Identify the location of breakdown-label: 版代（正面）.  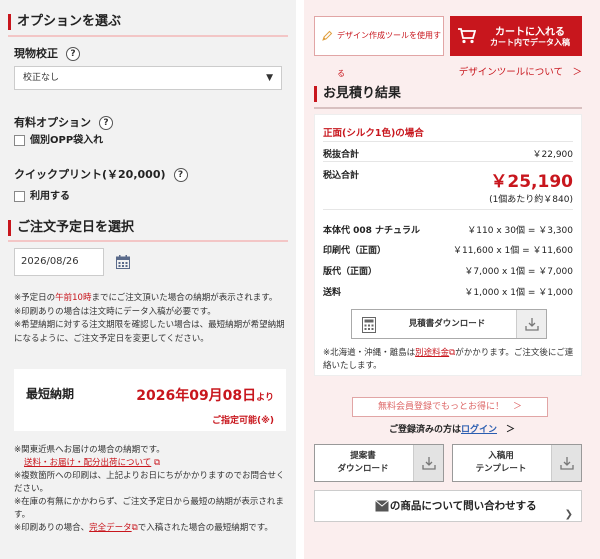
(350, 272).